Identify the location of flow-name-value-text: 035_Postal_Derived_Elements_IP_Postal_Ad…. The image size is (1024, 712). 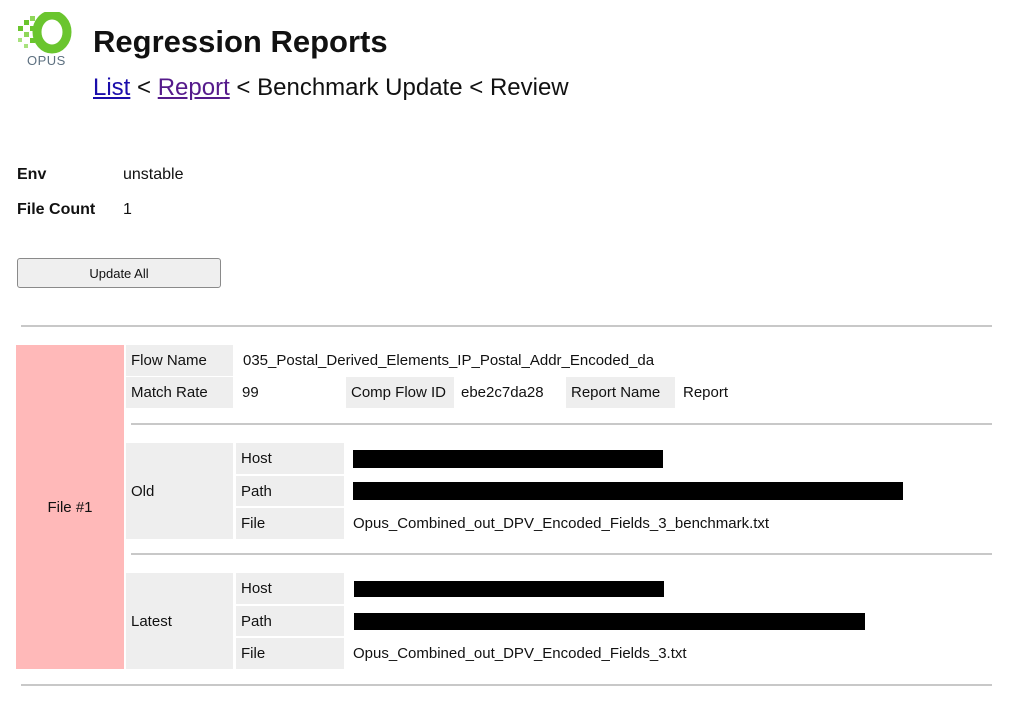
(449, 360).